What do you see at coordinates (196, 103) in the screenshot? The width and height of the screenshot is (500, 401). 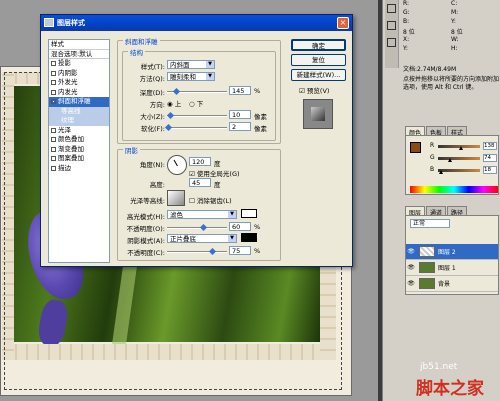 I see `direction-down-radio: ○ 下` at bounding box center [196, 103].